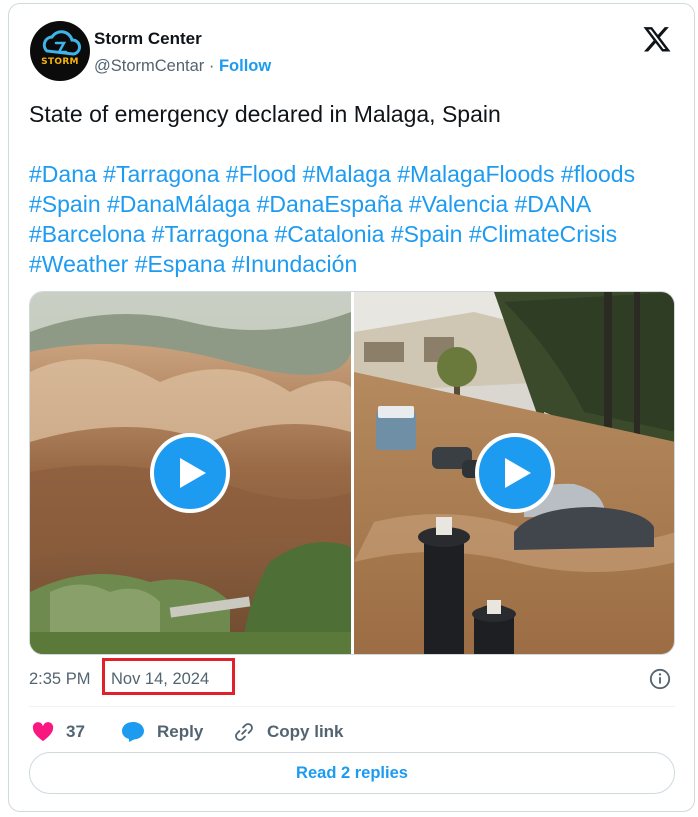 This screenshot has width=698, height=817. Describe the element at coordinates (149, 66) in the screenshot. I see `user-handle: @StormCentar` at that location.